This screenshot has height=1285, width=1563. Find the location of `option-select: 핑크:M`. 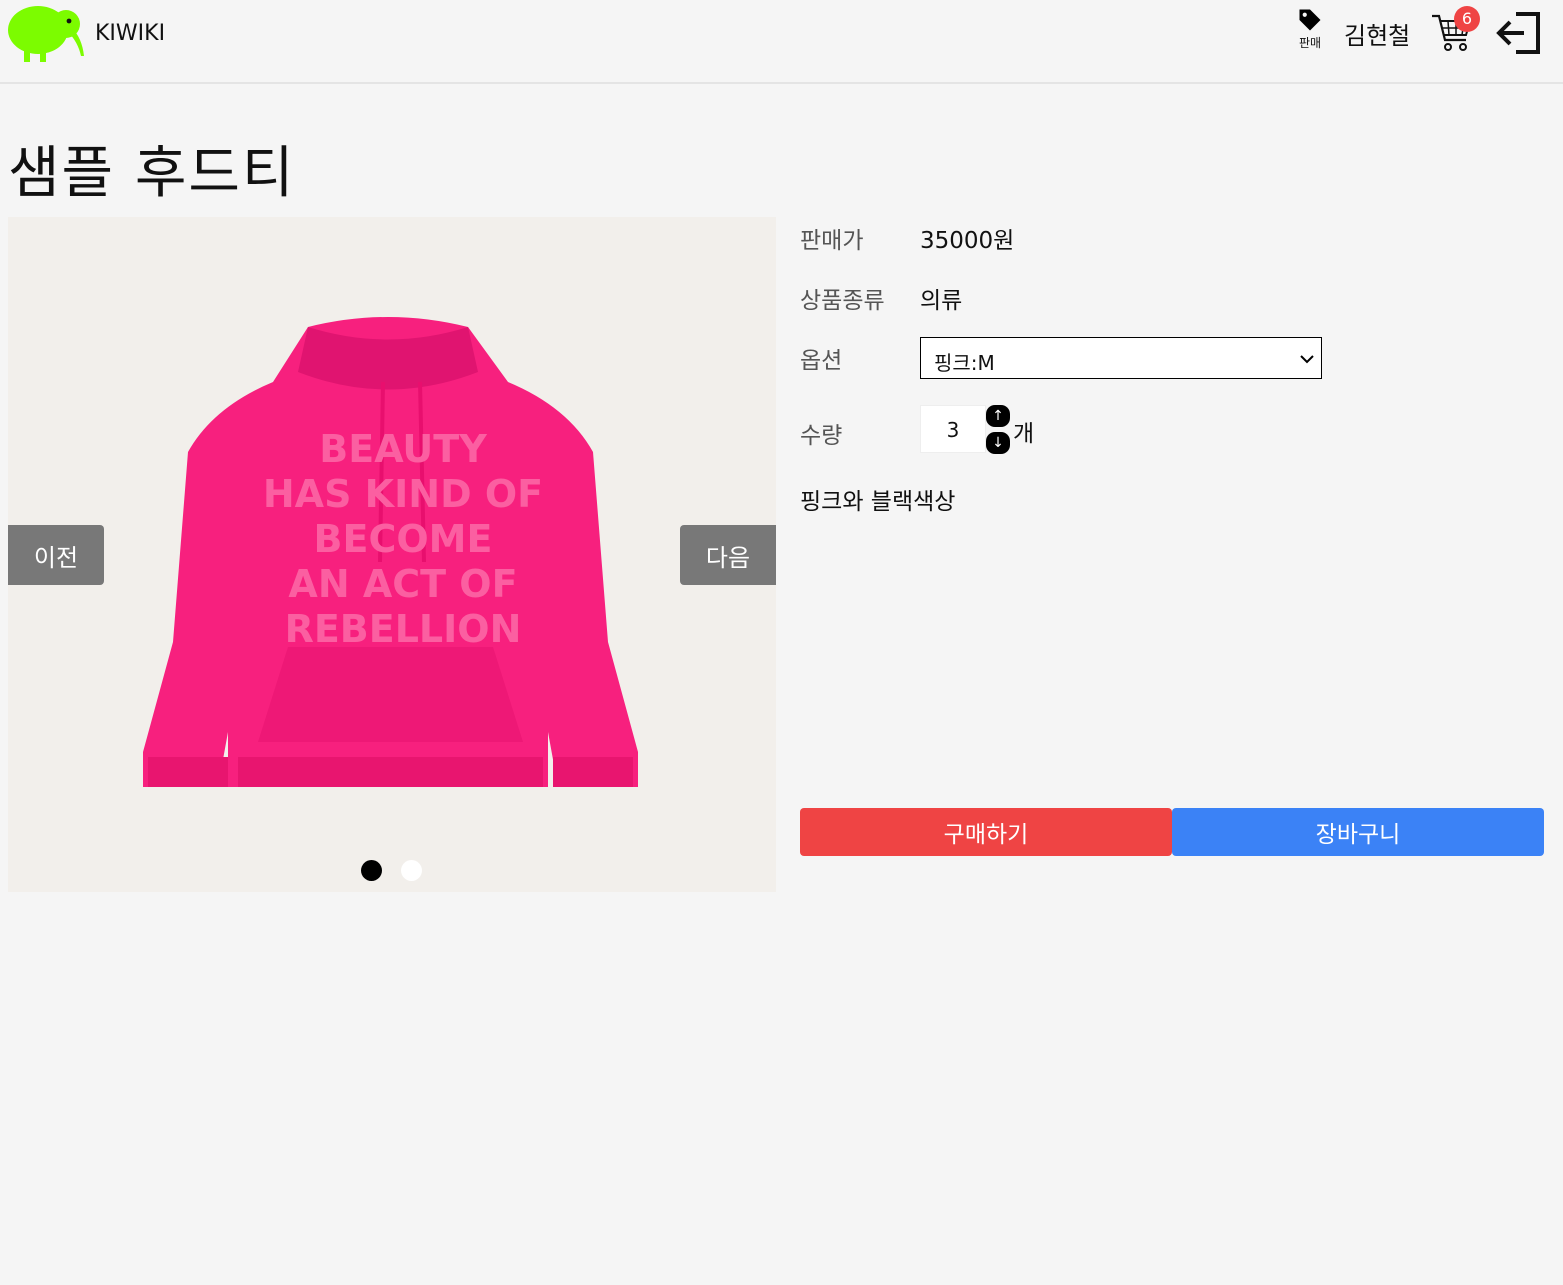

option-select: 핑크:M is located at coordinates (1121, 358).